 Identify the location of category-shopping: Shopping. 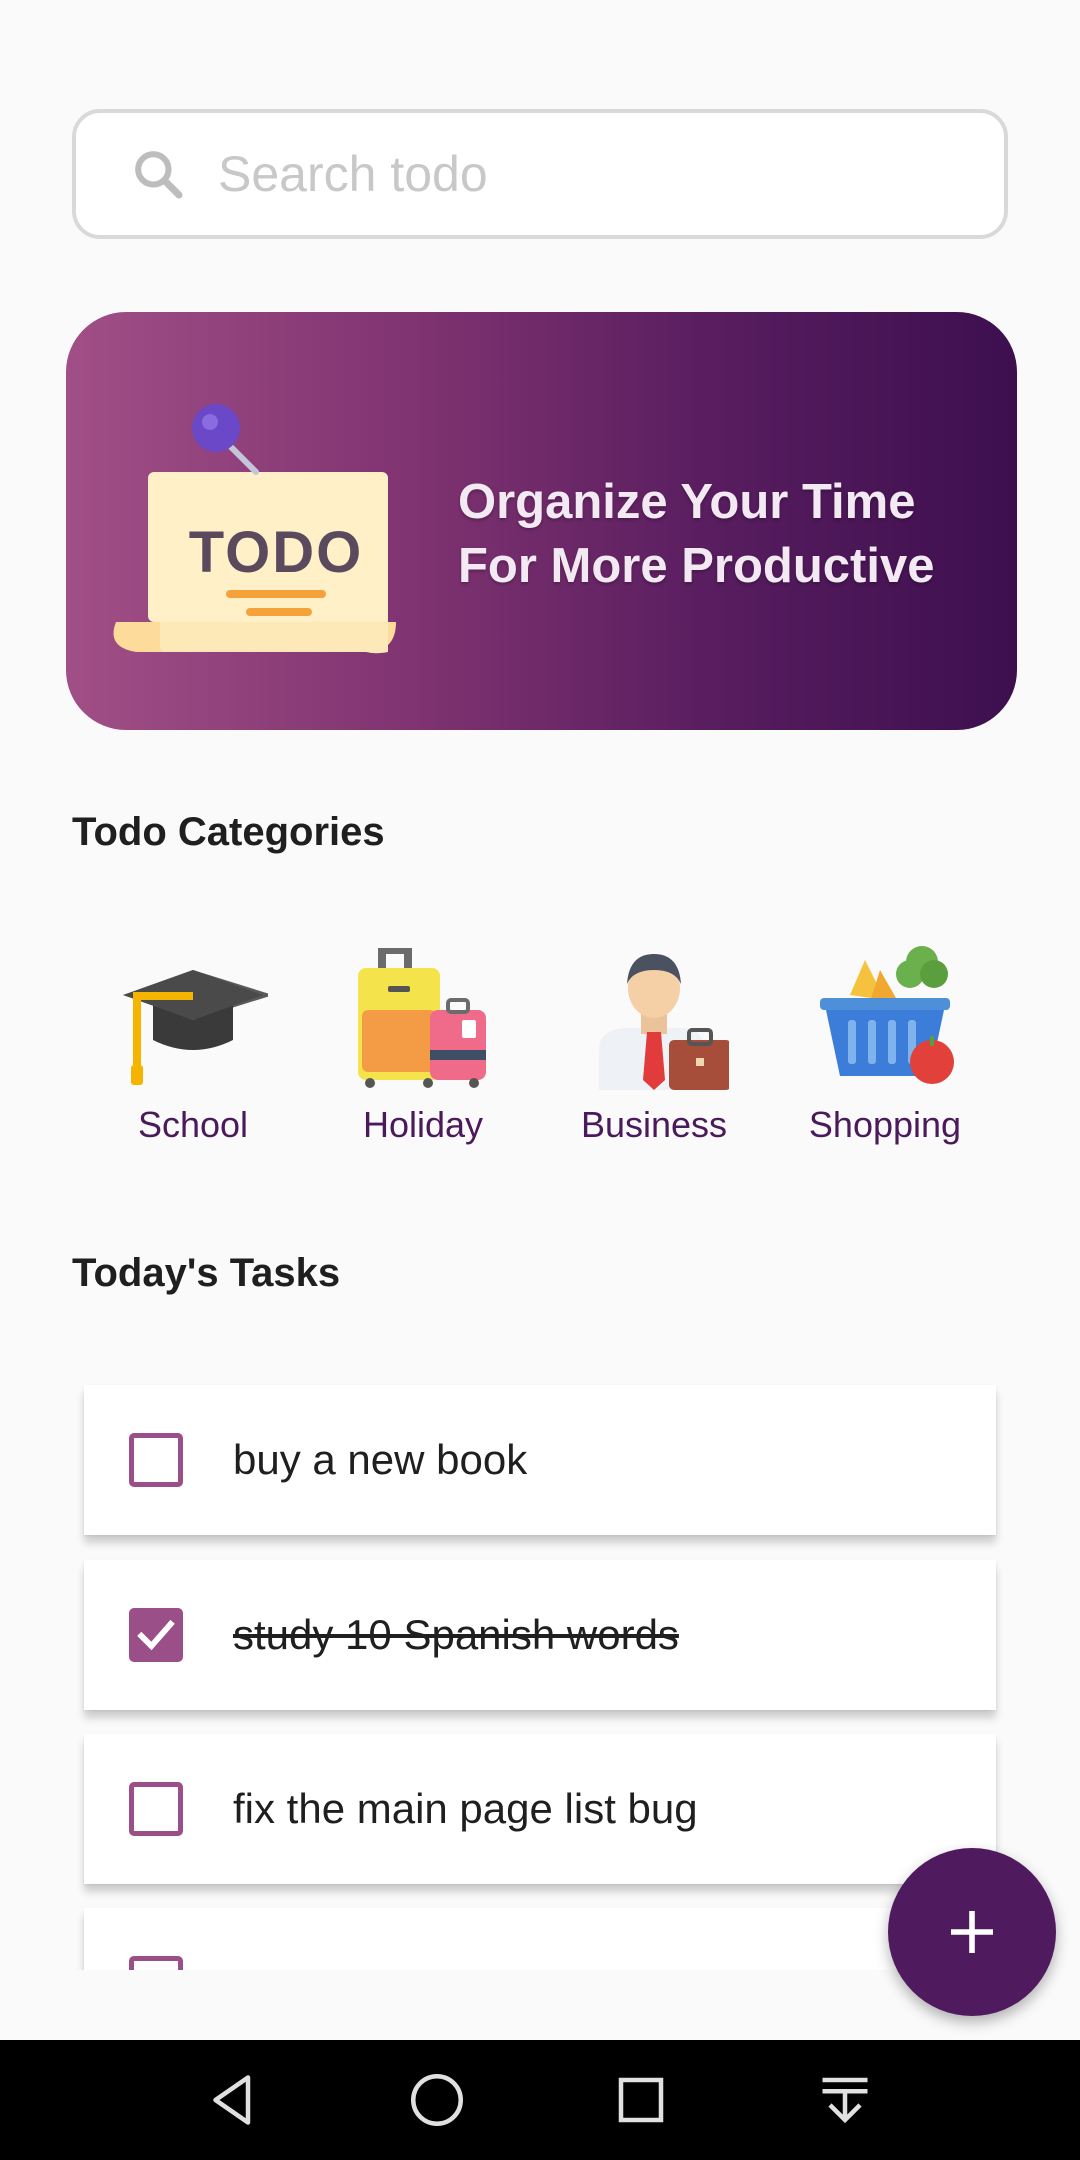
(885, 1043).